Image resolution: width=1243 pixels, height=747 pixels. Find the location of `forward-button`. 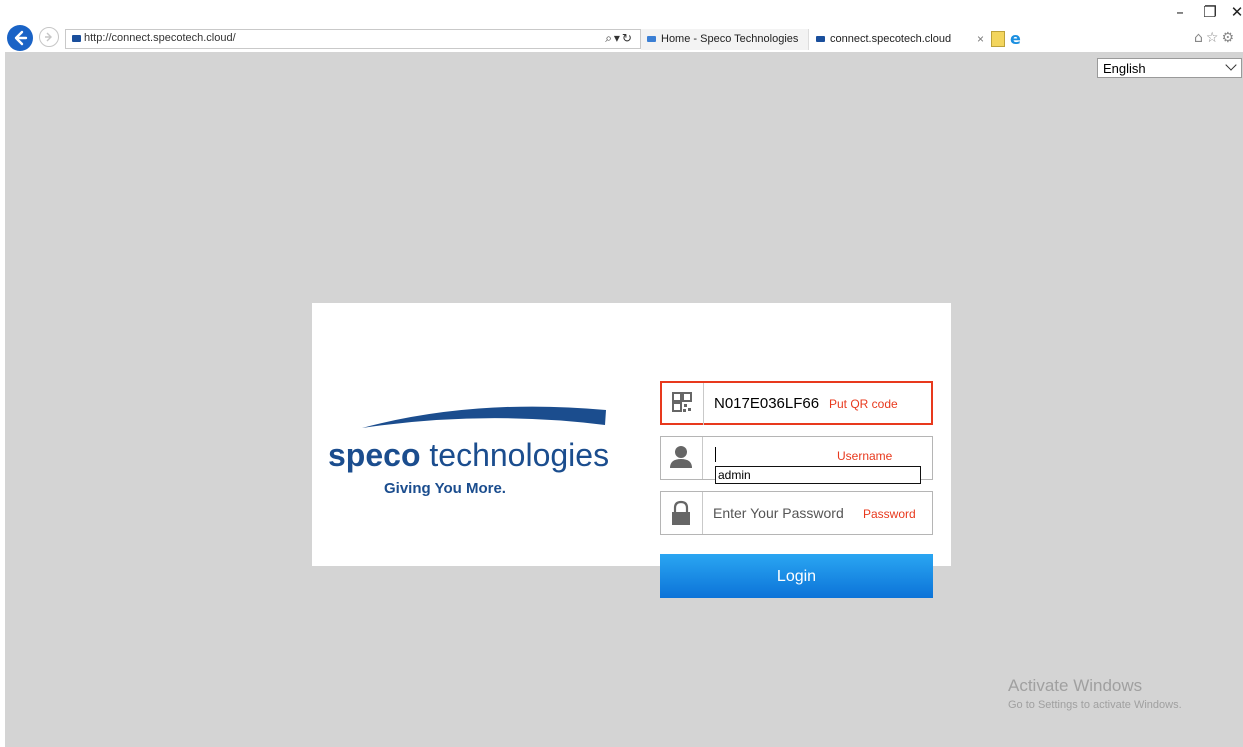

forward-button is located at coordinates (49, 37).